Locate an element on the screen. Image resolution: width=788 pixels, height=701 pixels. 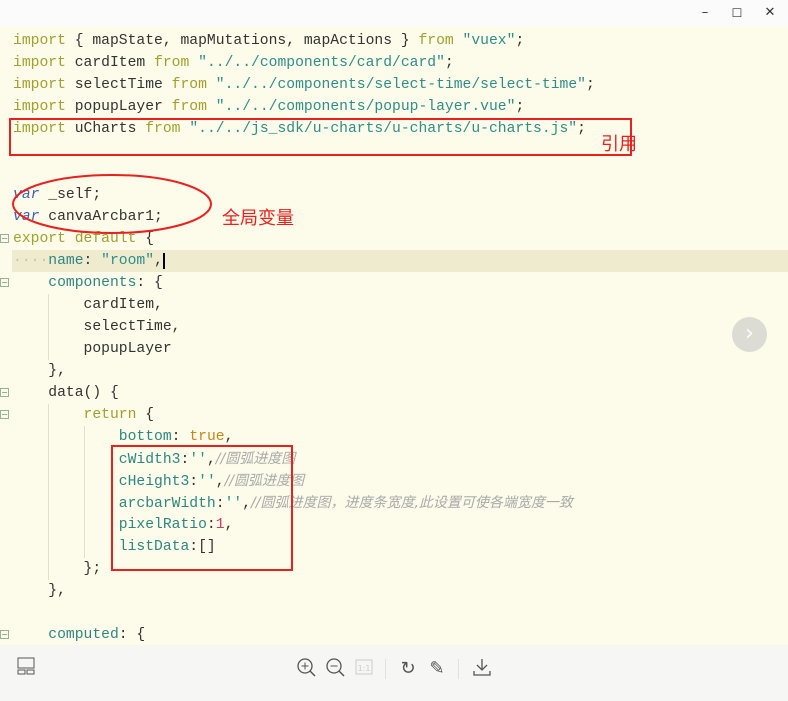
chevron-right-icon: › is located at coordinates (749, 333).